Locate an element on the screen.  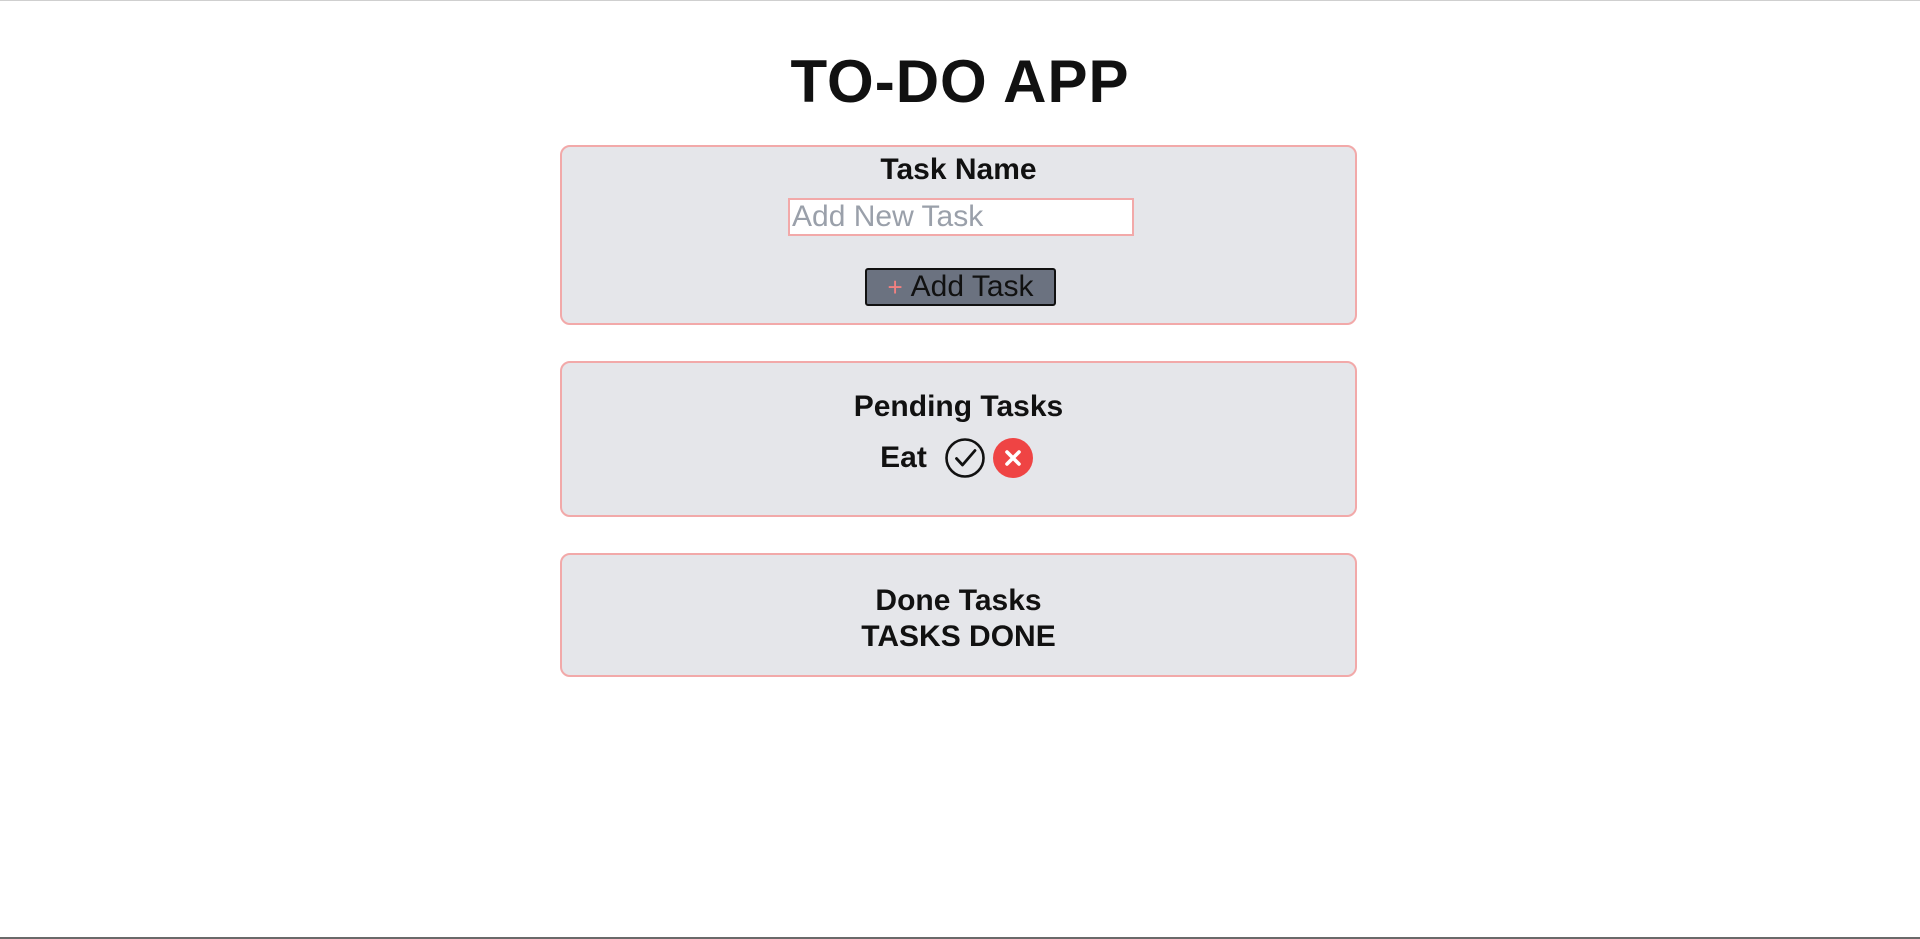
x-circle-icon is located at coordinates (1012, 458).